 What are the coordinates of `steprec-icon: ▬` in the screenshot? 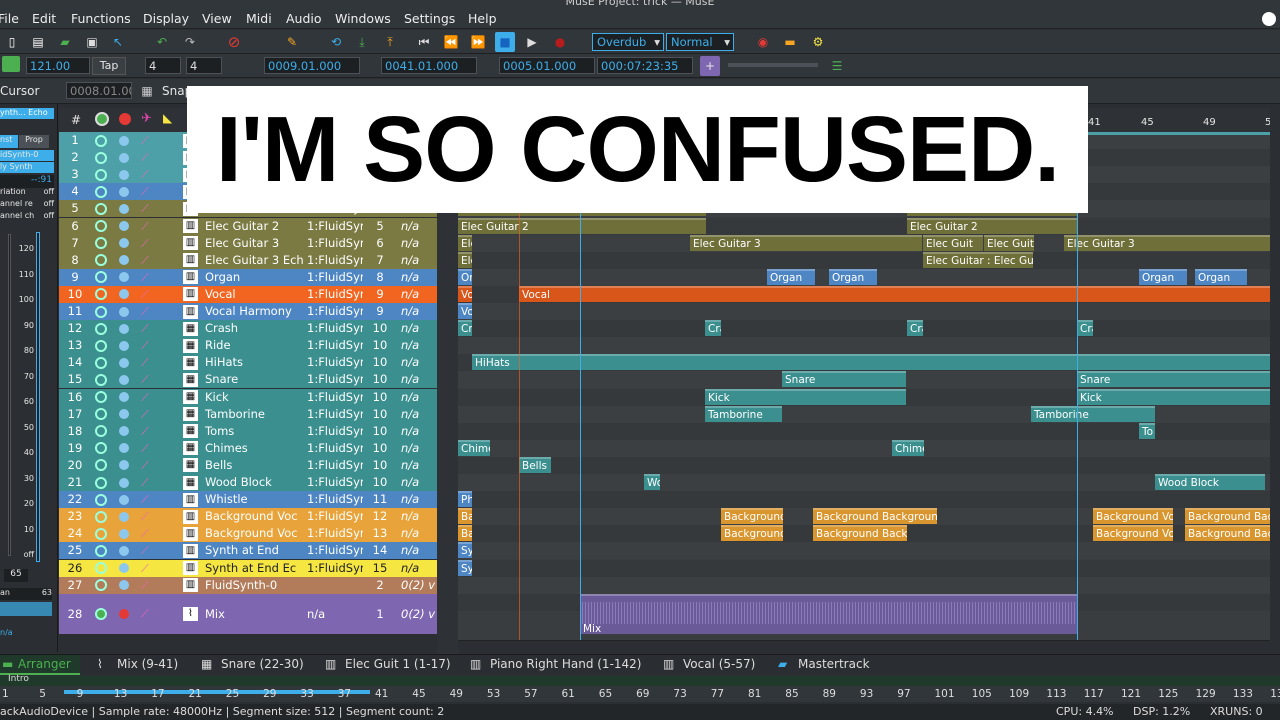 It's located at (790, 42).